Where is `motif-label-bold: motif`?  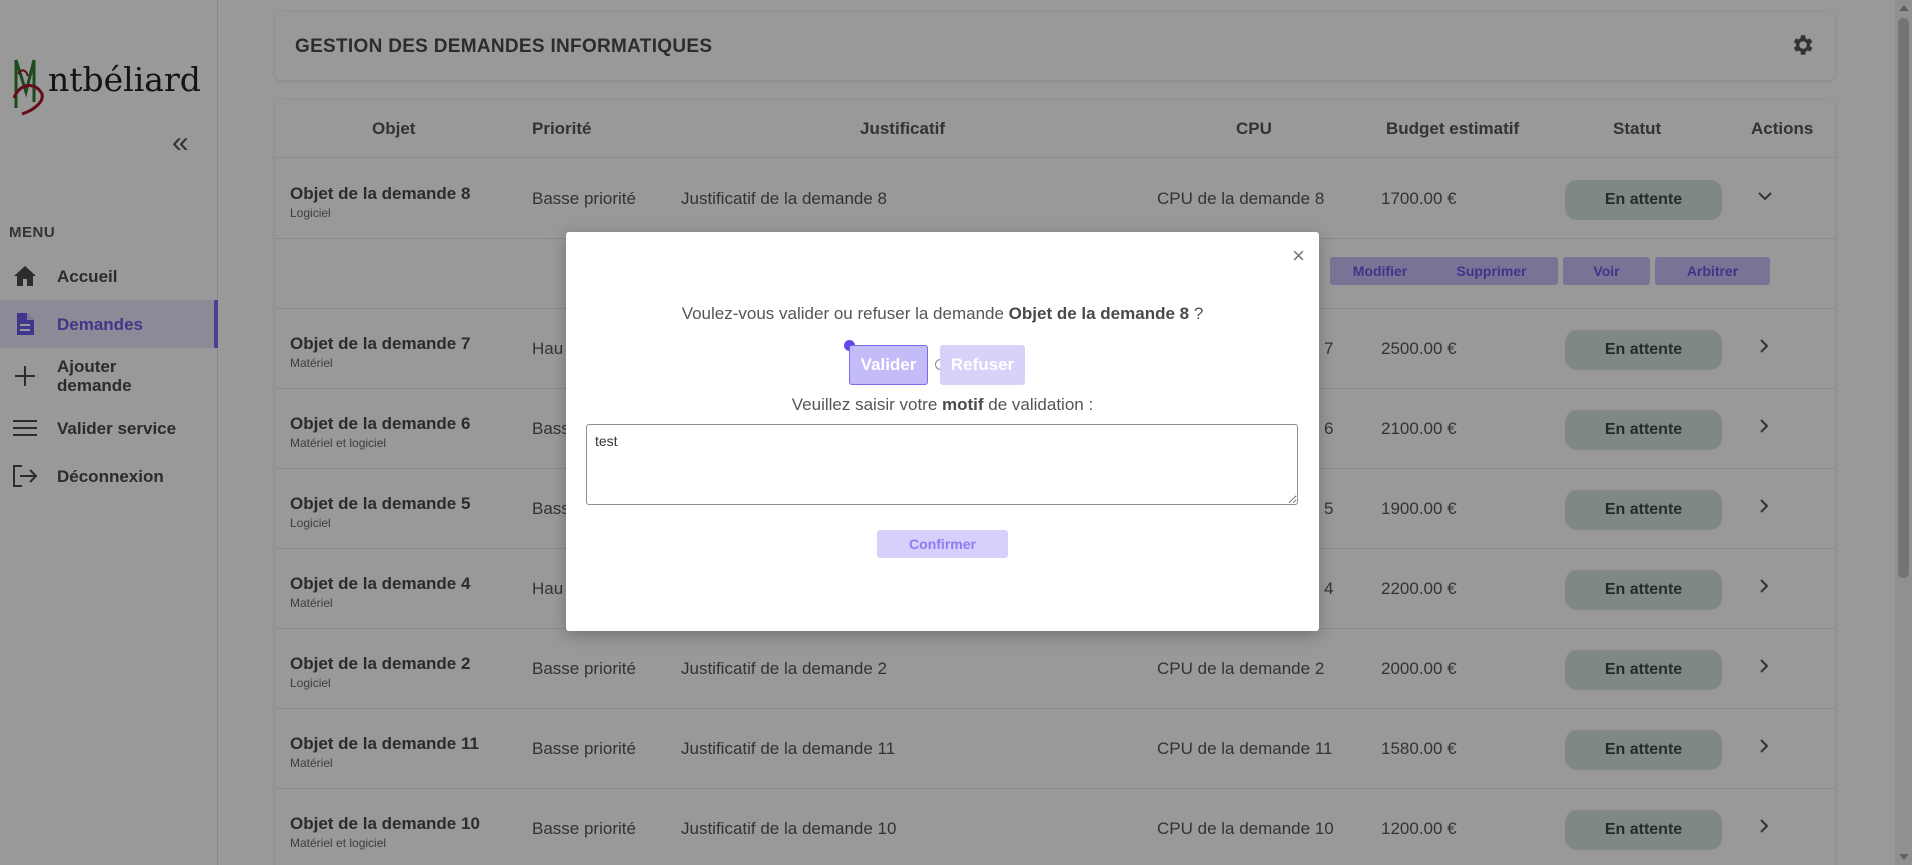
motif-label-bold: motif is located at coordinates (963, 404).